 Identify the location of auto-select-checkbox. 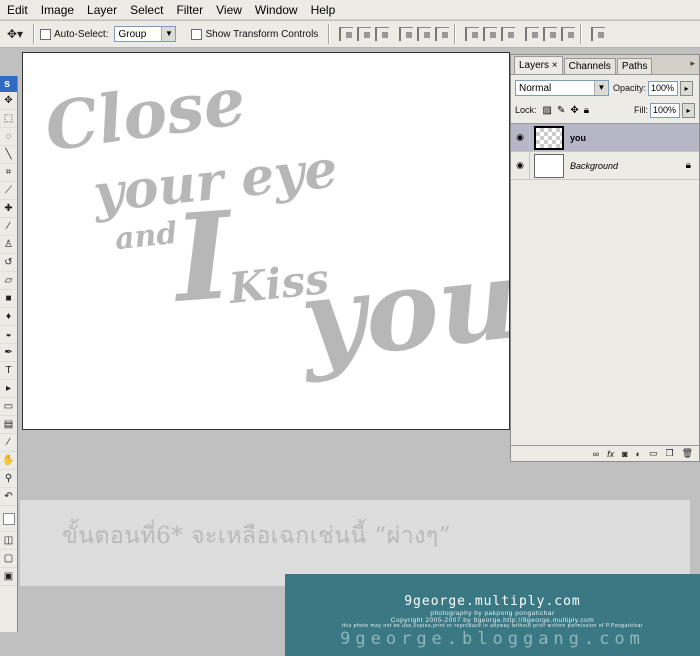
(45, 34).